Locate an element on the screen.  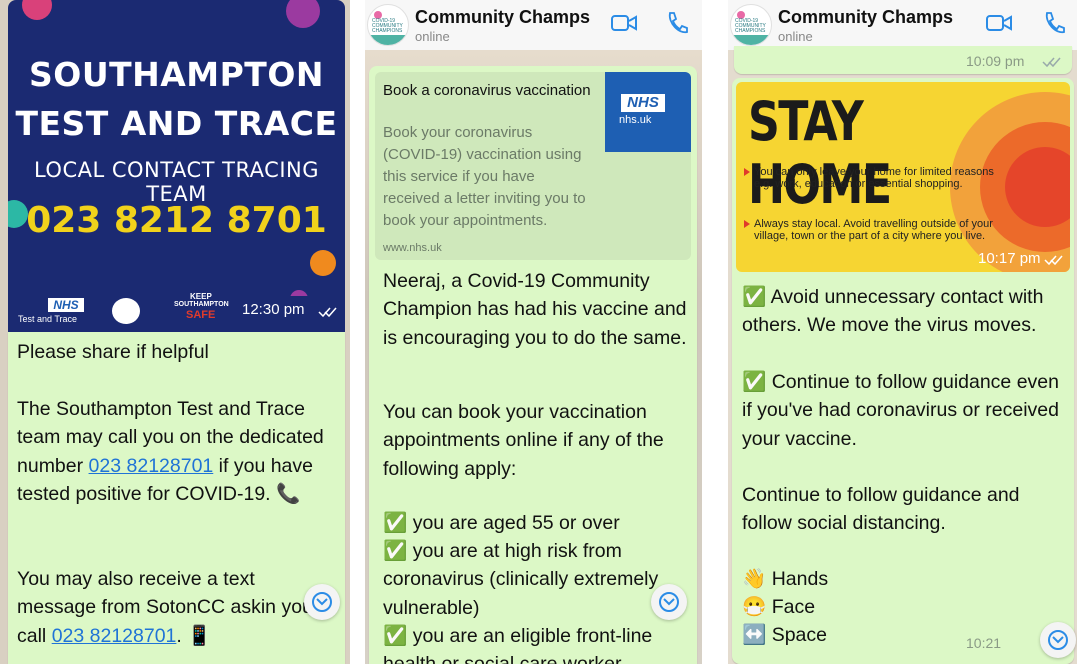
nhs-thumbnail: NHS nhs.uk is located at coordinates (648, 112).